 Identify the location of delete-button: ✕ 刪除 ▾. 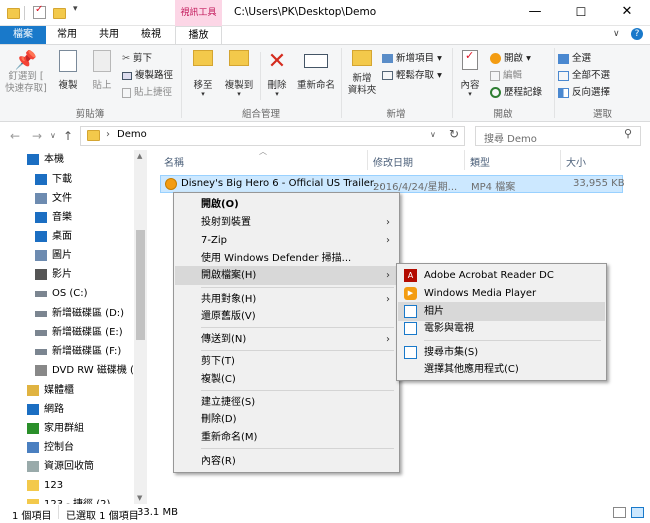
(277, 74).